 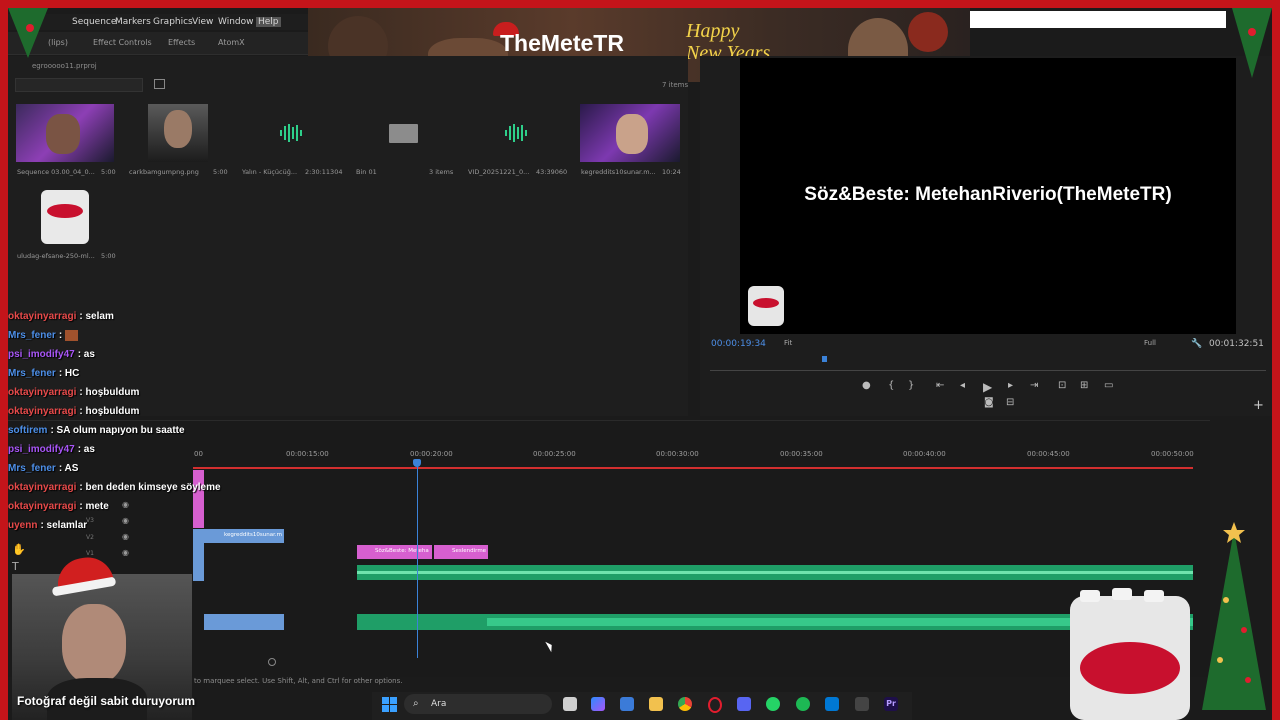 I want to click on chat-text: : as, so click(x=86, y=354).